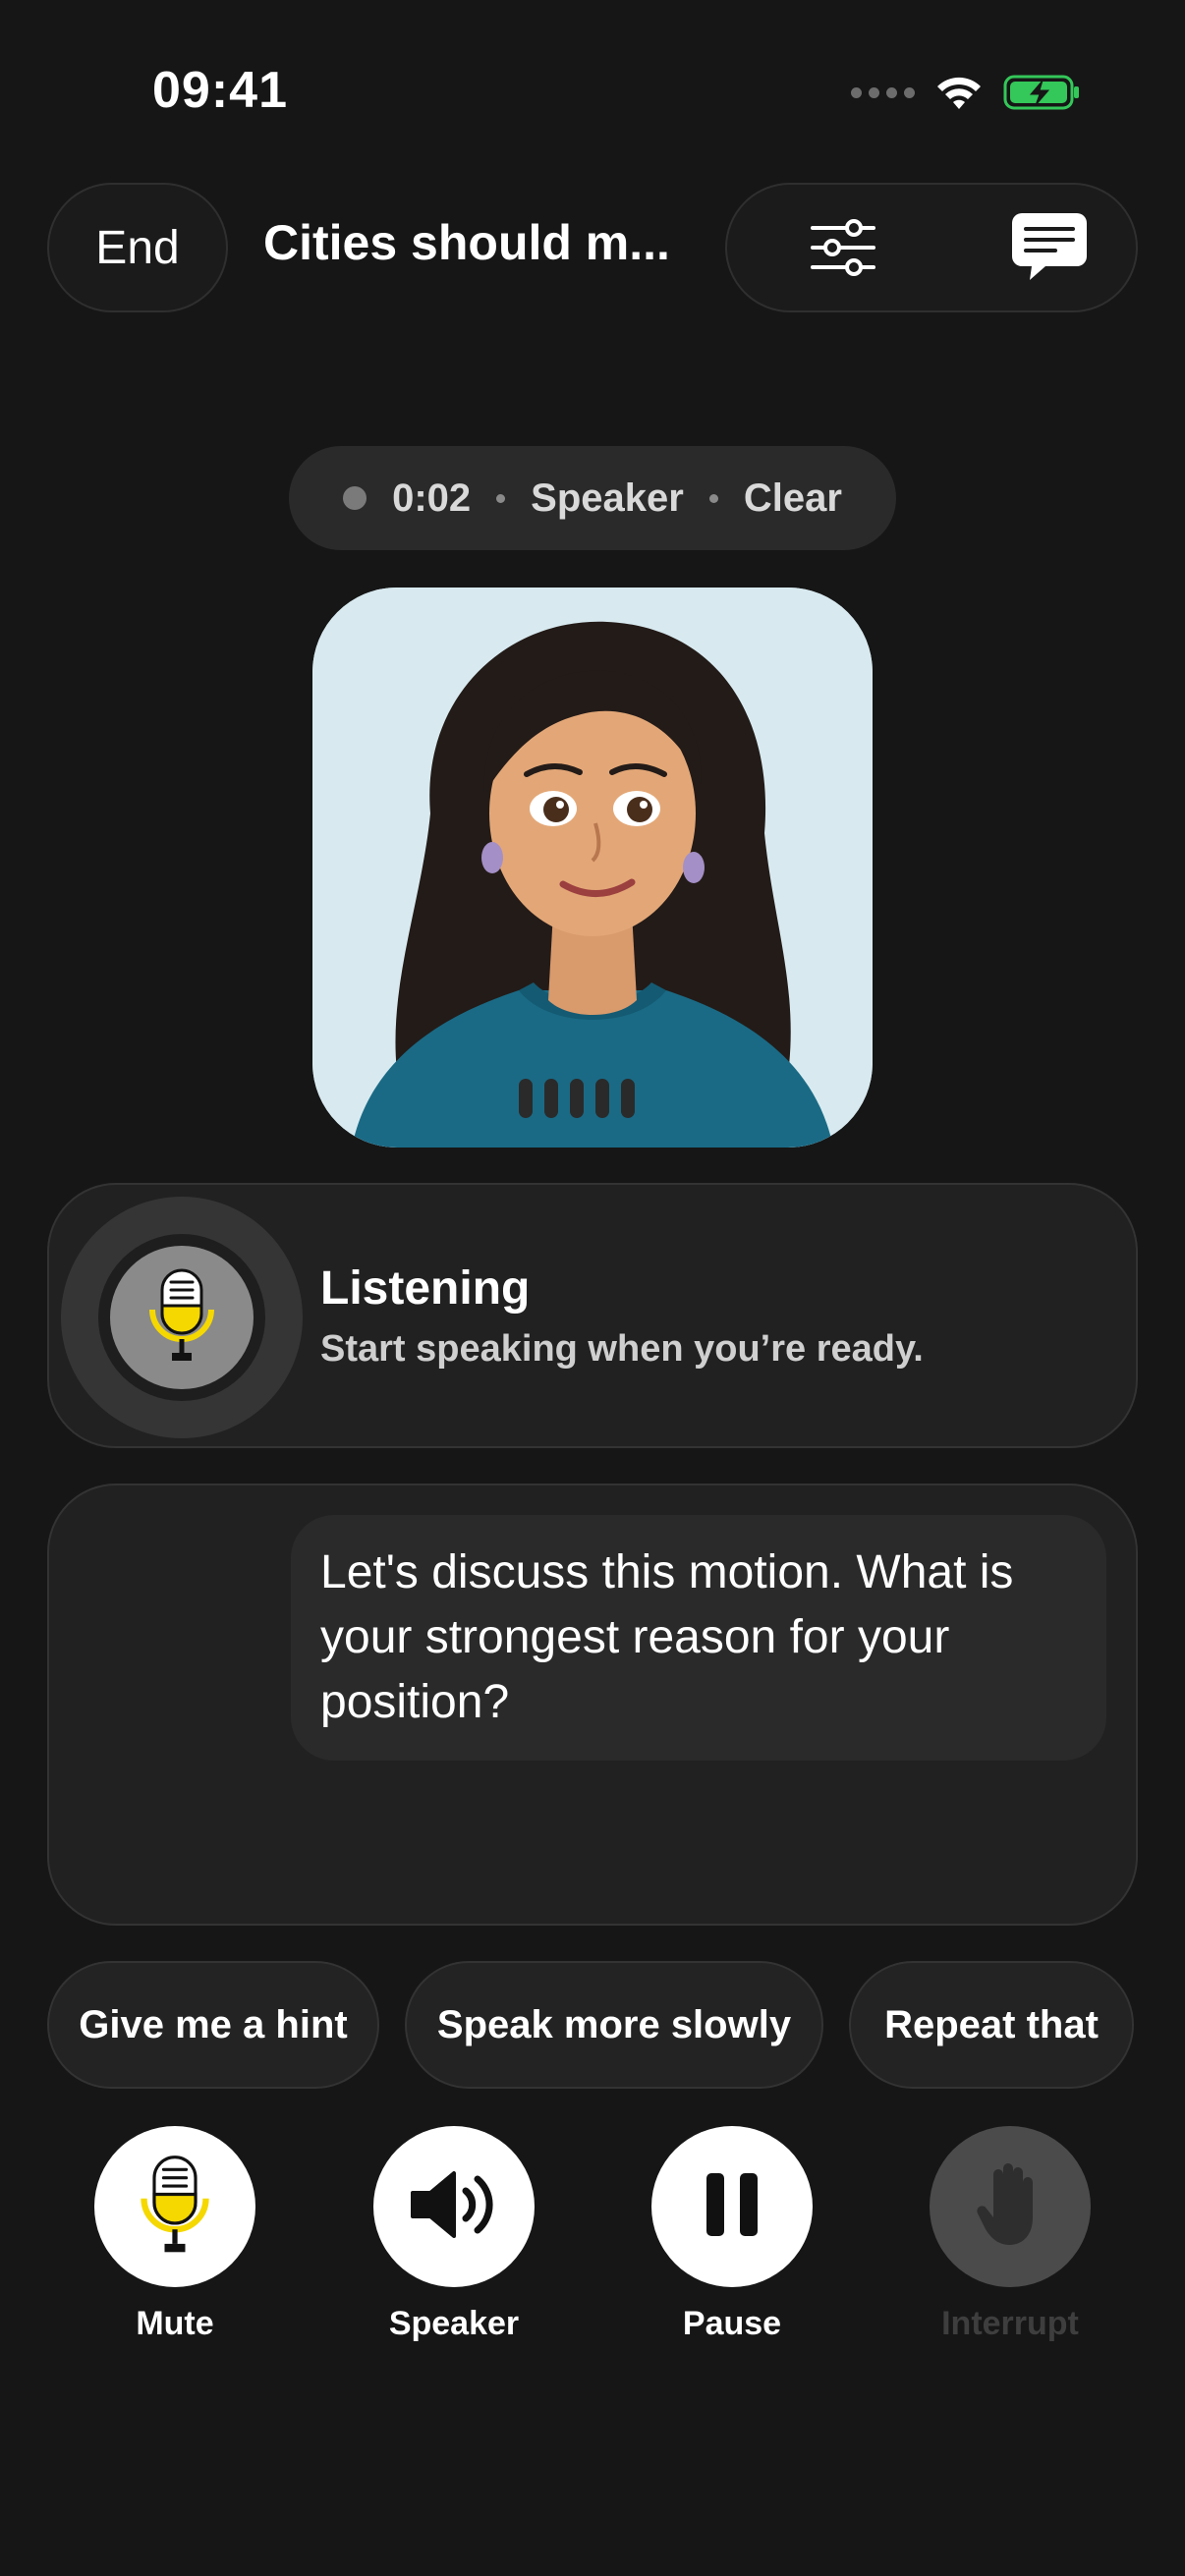 The width and height of the screenshot is (1185, 2576). I want to click on mic-level-ring, so click(182, 1317).